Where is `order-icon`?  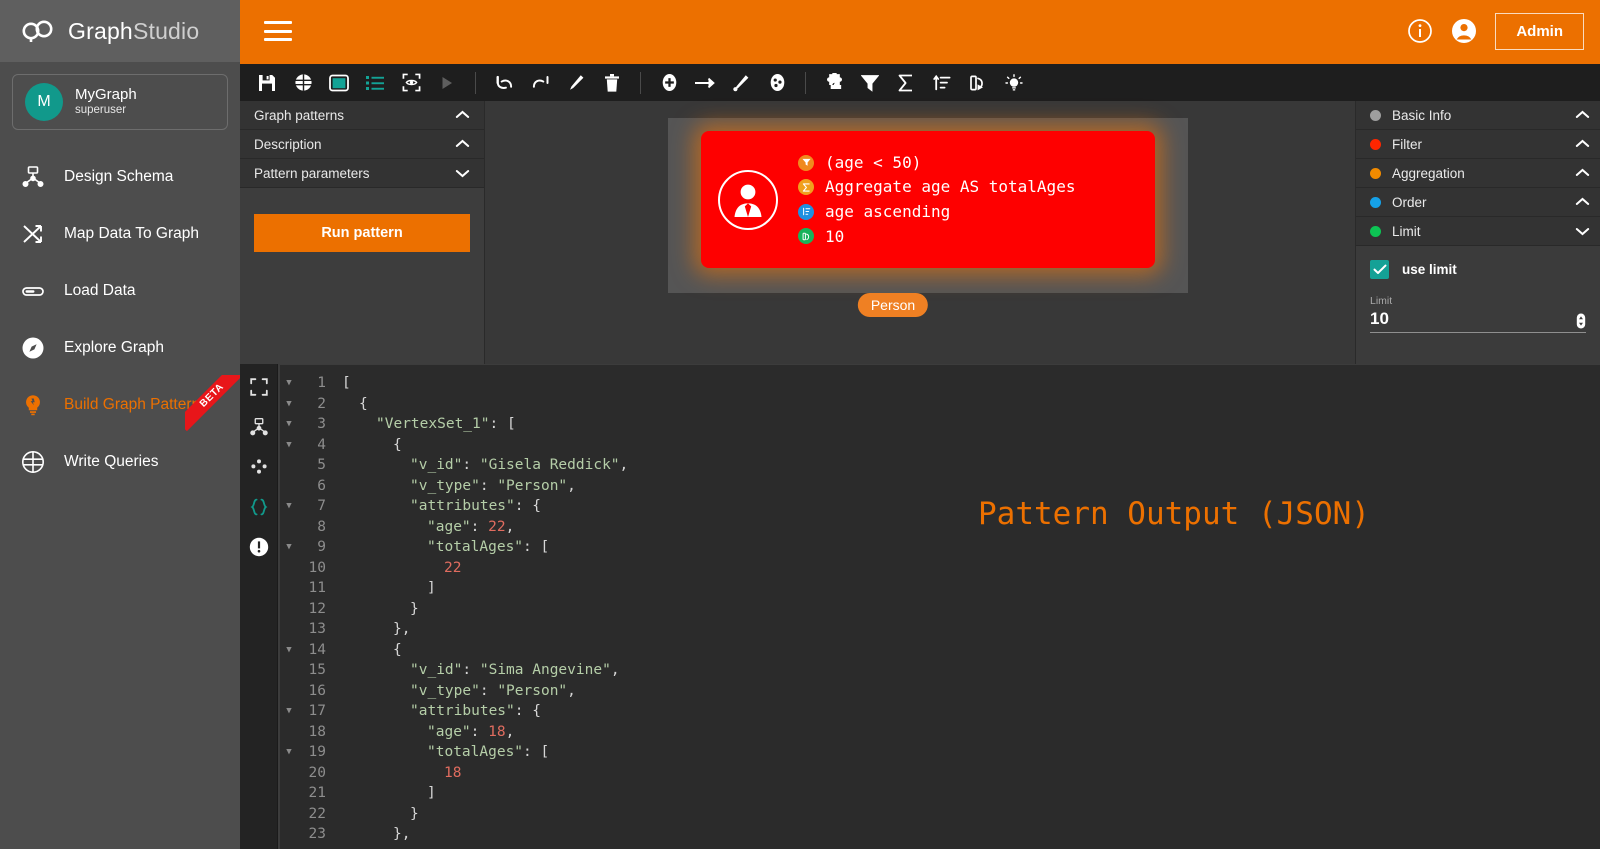
order-icon is located at coordinates (942, 83).